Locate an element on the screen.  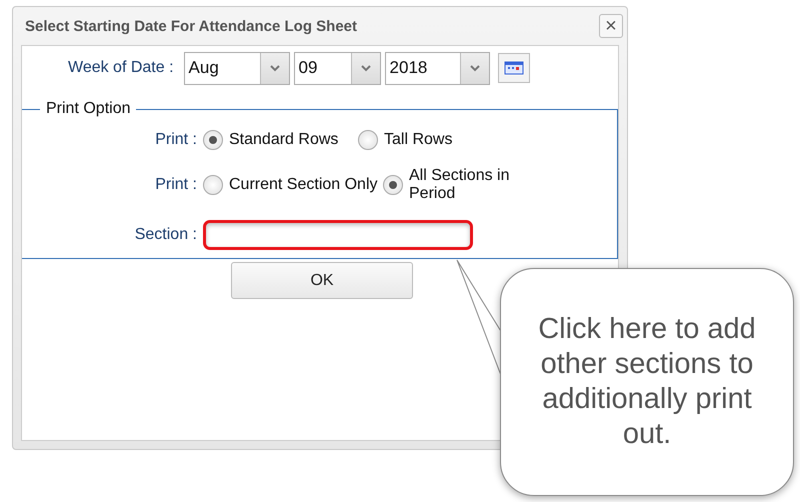
option-label: Tall Rows is located at coordinates (418, 140).